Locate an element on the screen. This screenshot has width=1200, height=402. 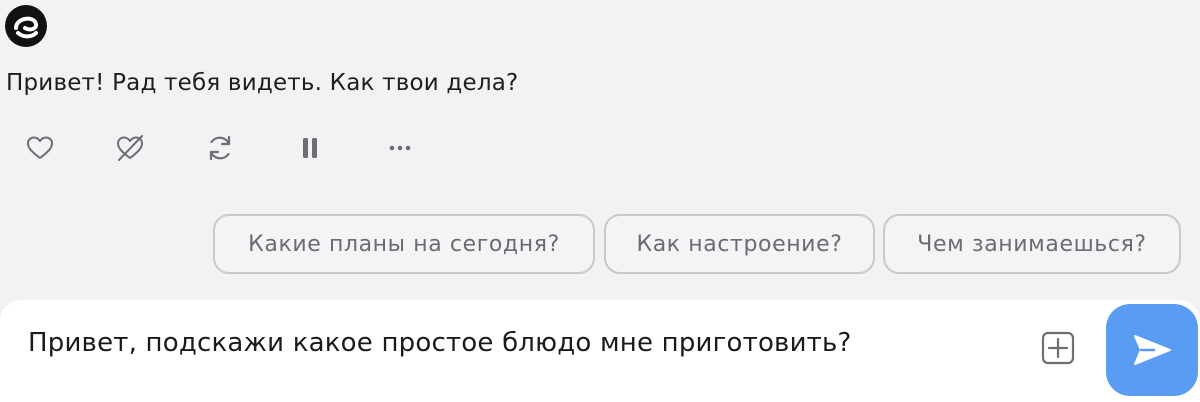
attach-button is located at coordinates (1058, 348).